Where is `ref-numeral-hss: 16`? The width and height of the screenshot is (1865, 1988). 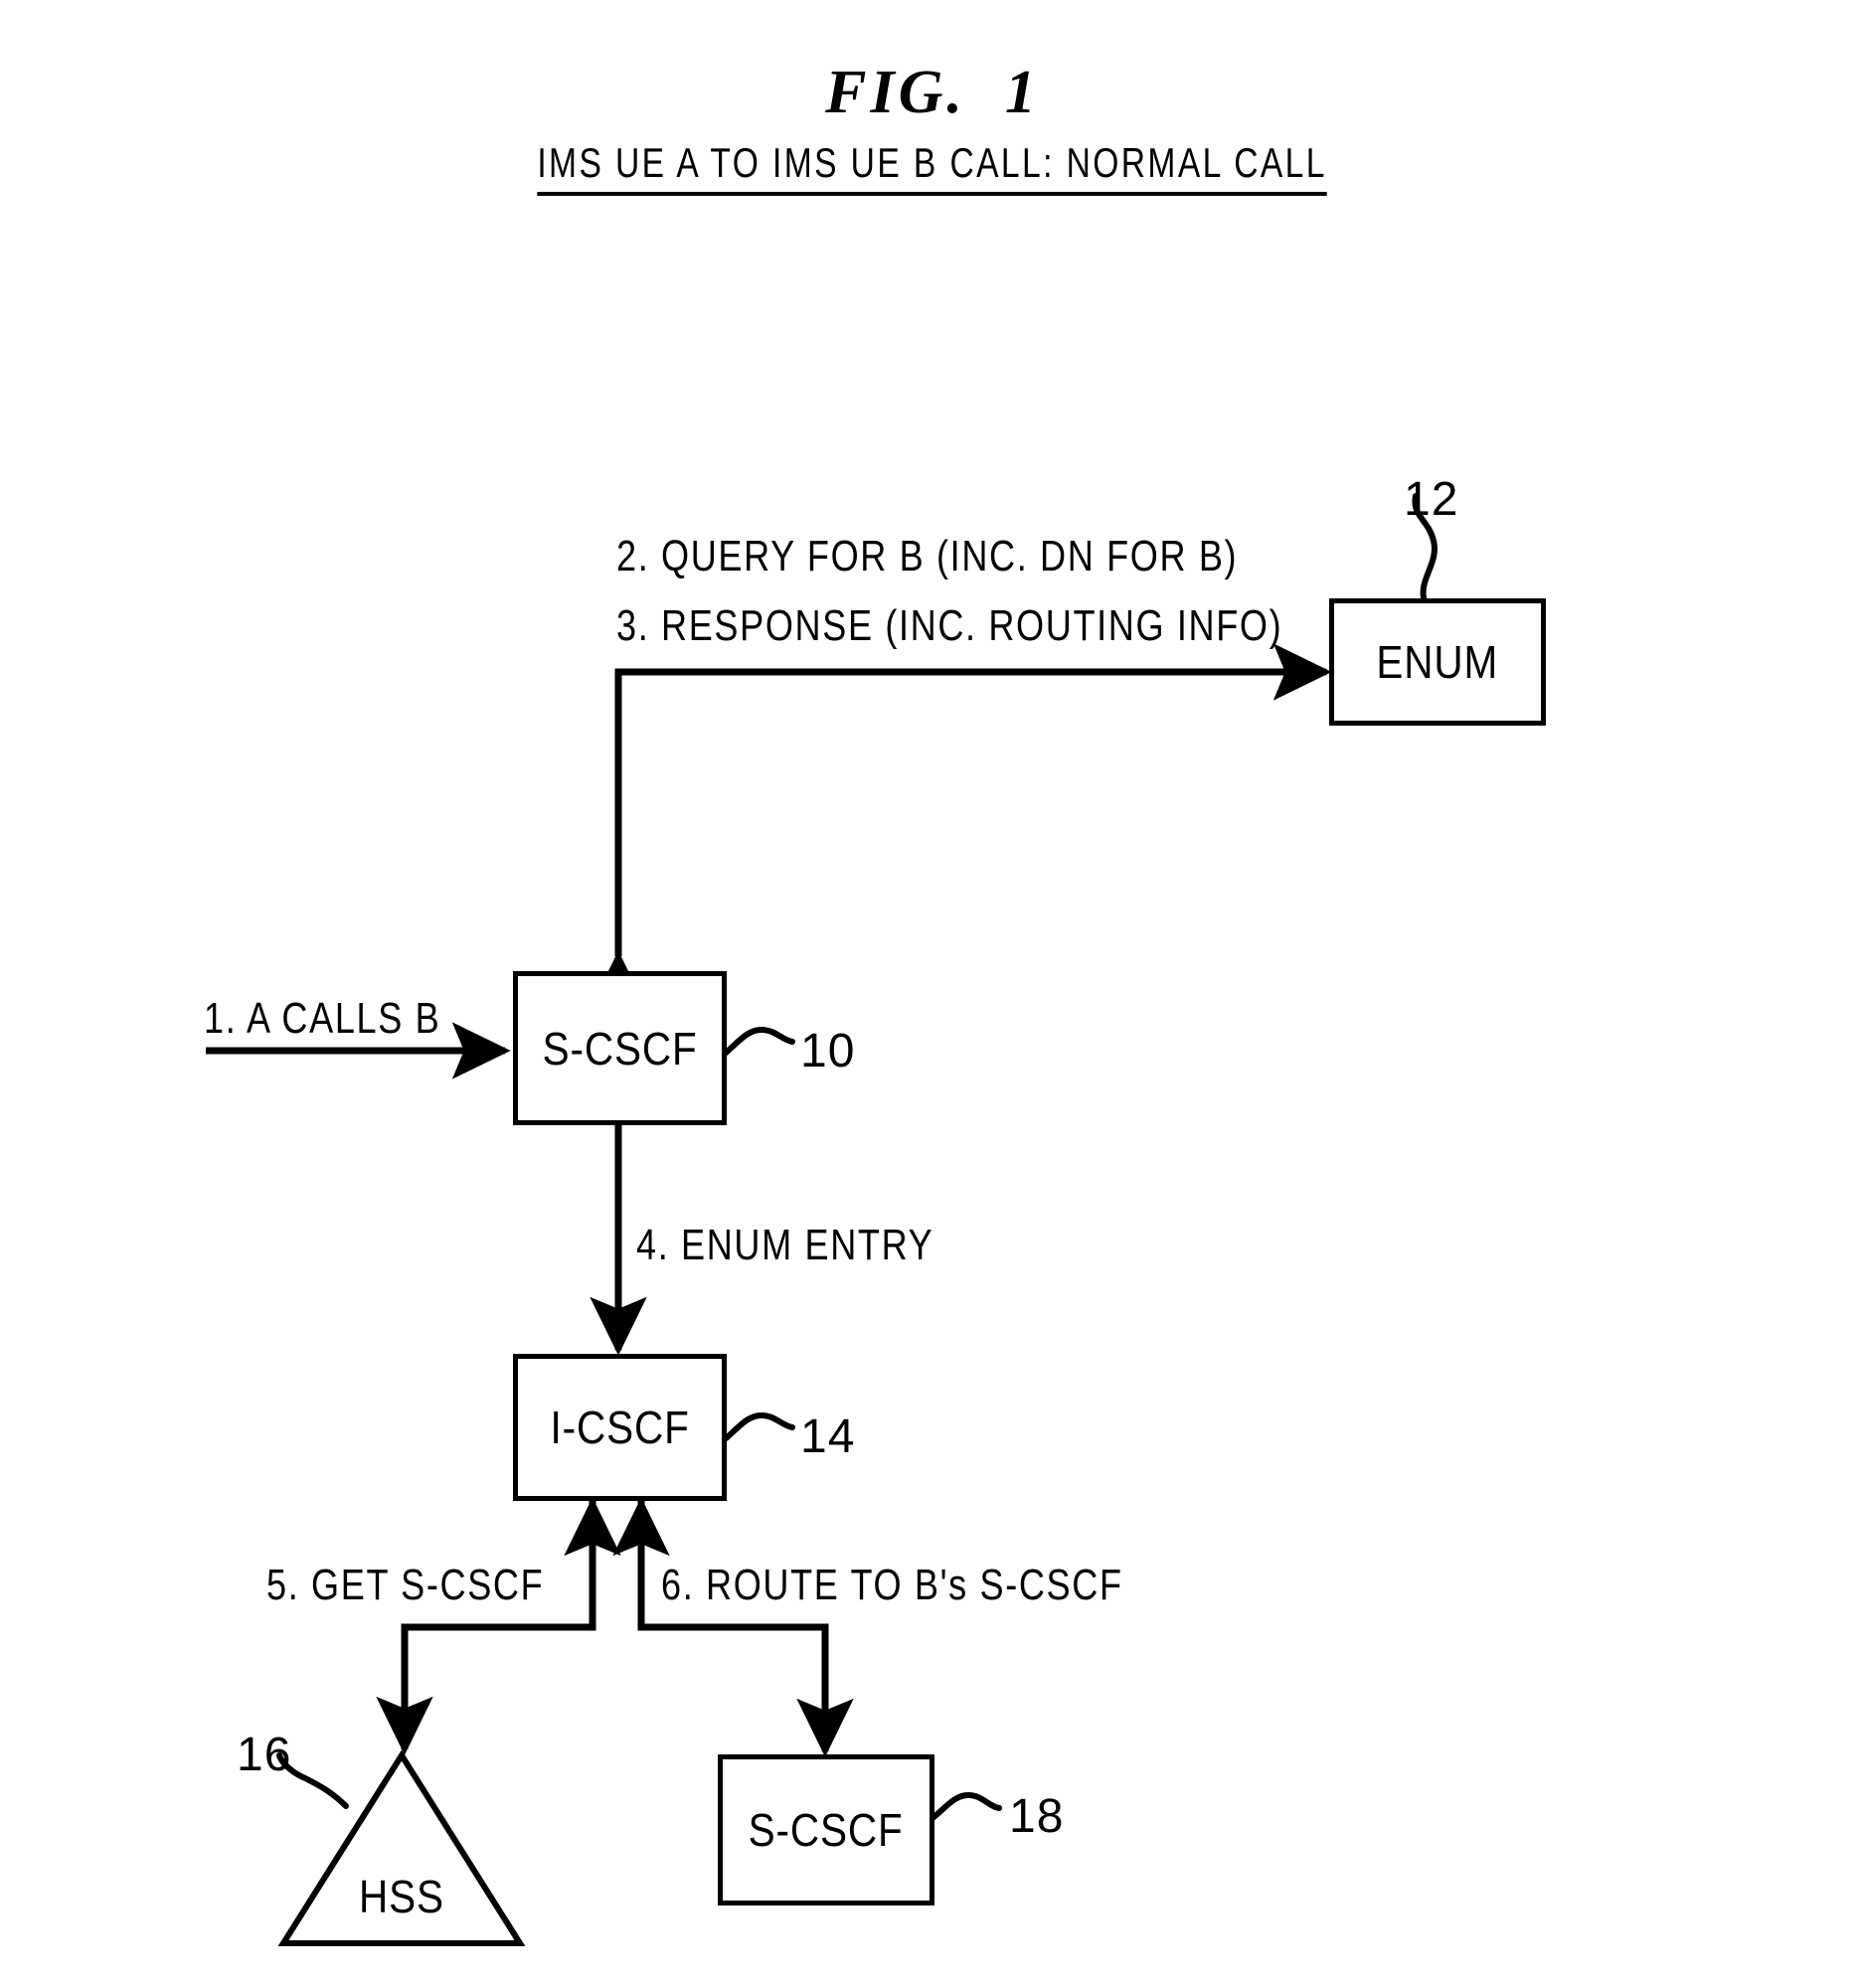
ref-numeral-hss: 16 is located at coordinates (264, 1755).